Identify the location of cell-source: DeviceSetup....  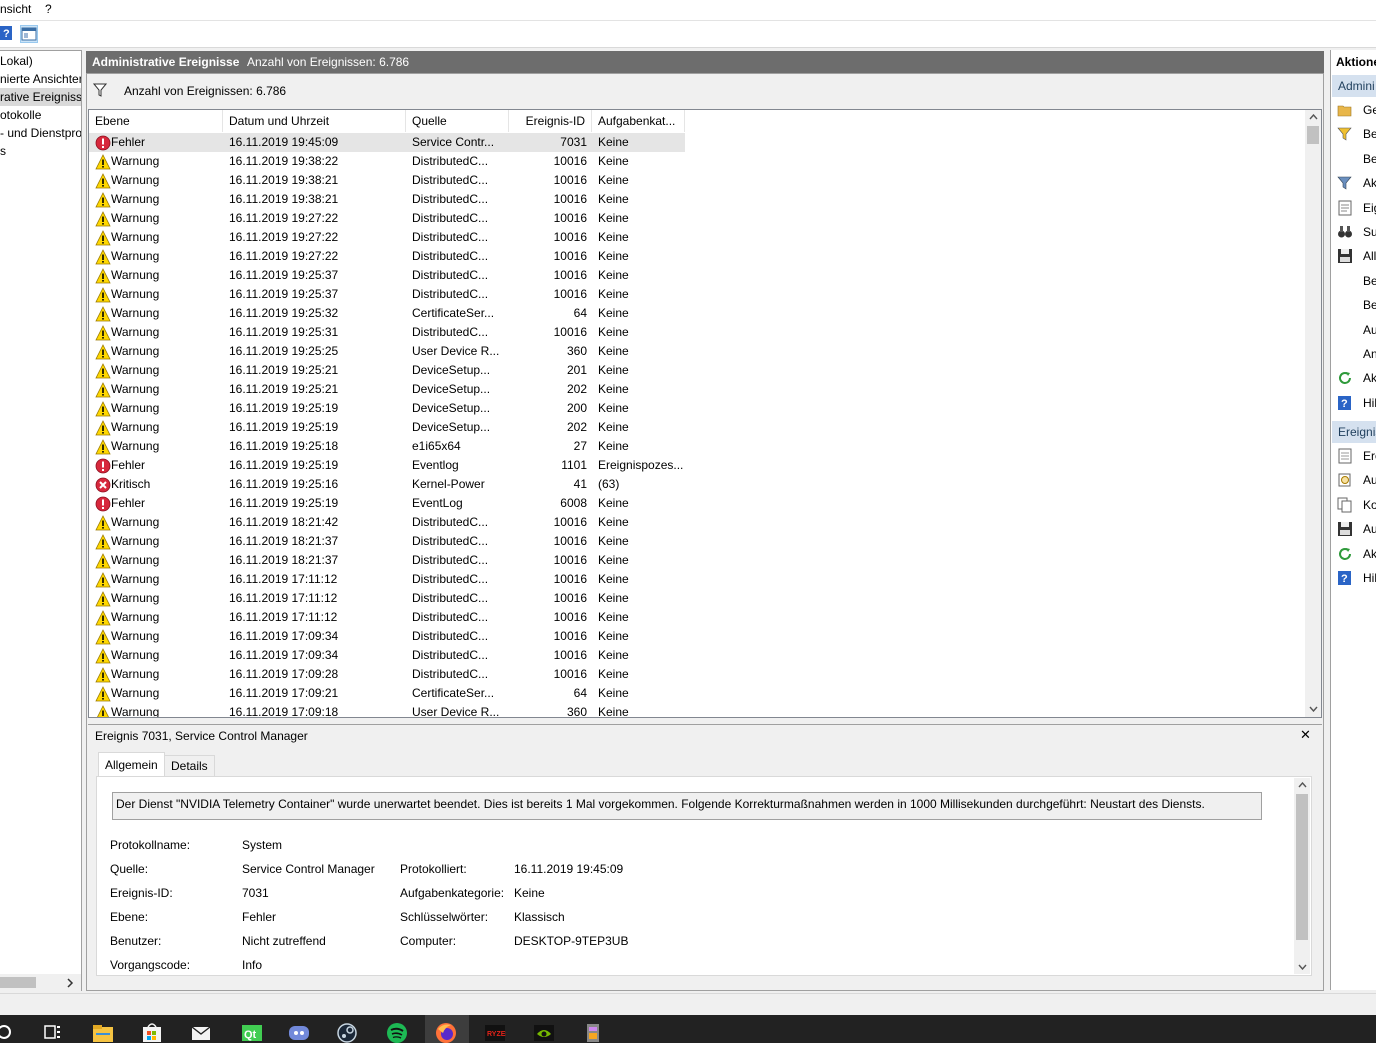
(451, 408).